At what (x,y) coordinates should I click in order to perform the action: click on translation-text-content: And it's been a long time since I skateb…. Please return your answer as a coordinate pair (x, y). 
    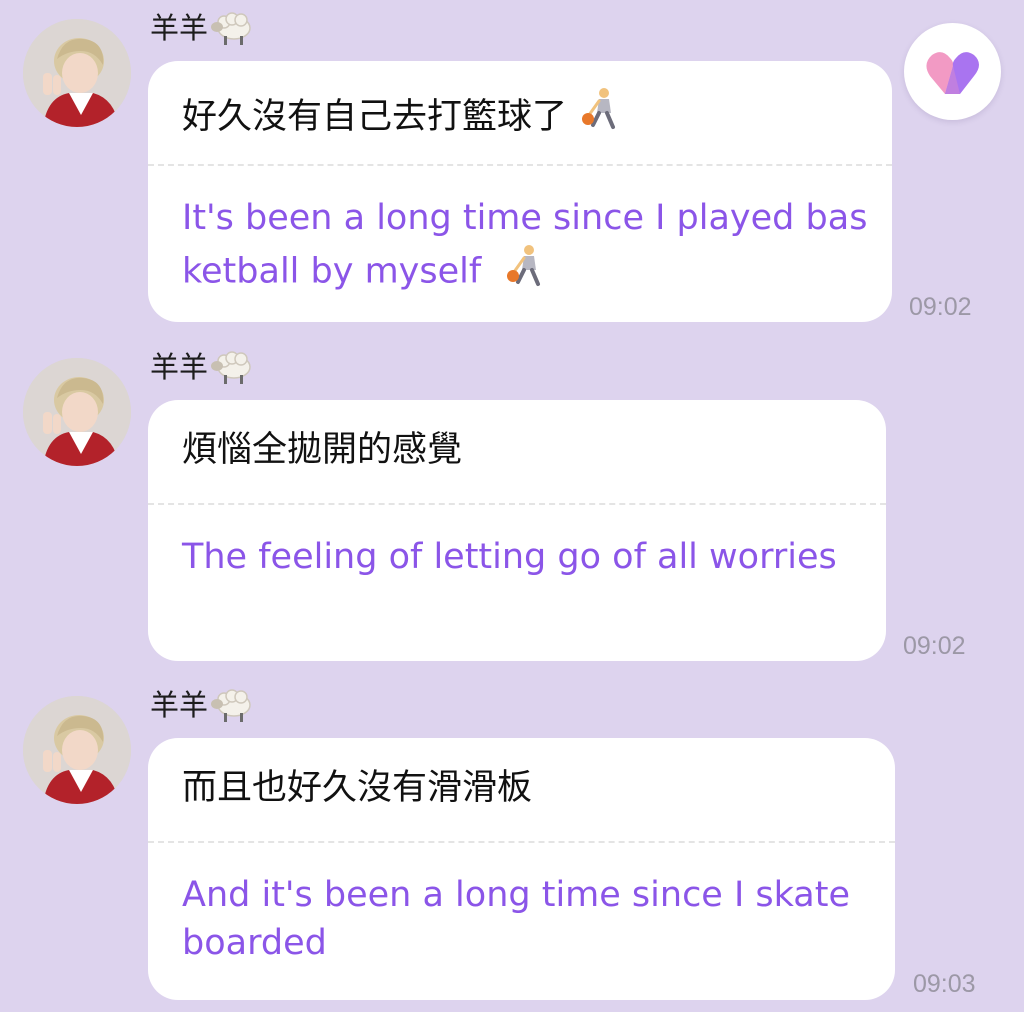
    Looking at the image, I should click on (516, 919).